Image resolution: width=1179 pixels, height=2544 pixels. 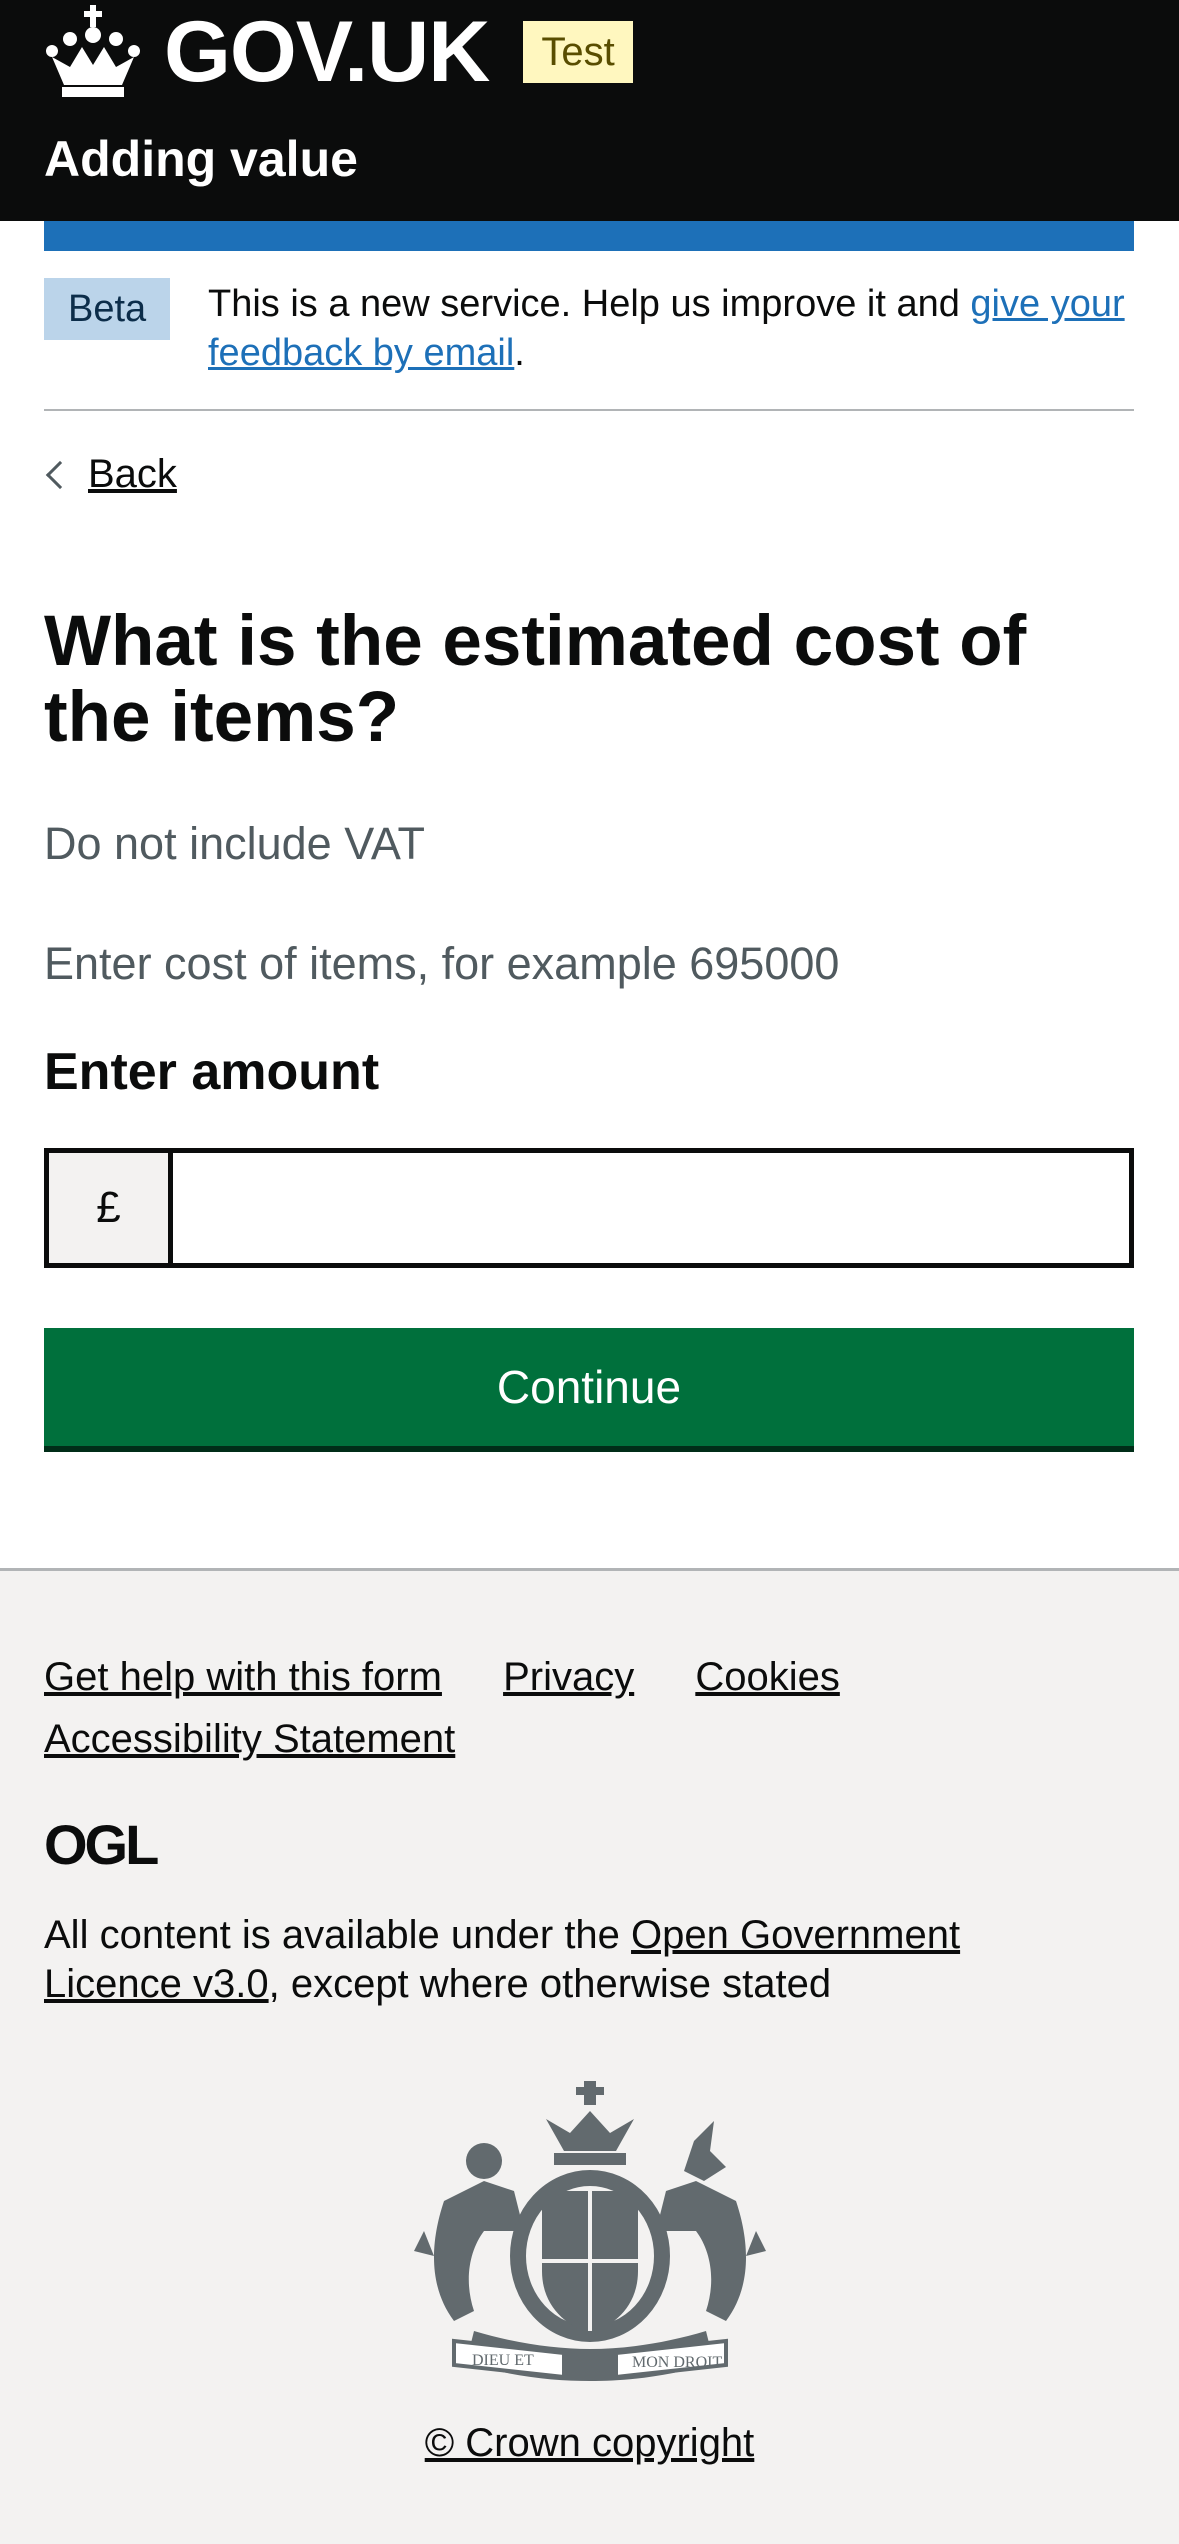 I want to click on hint-vat: Do not include VAT, so click(x=235, y=843).